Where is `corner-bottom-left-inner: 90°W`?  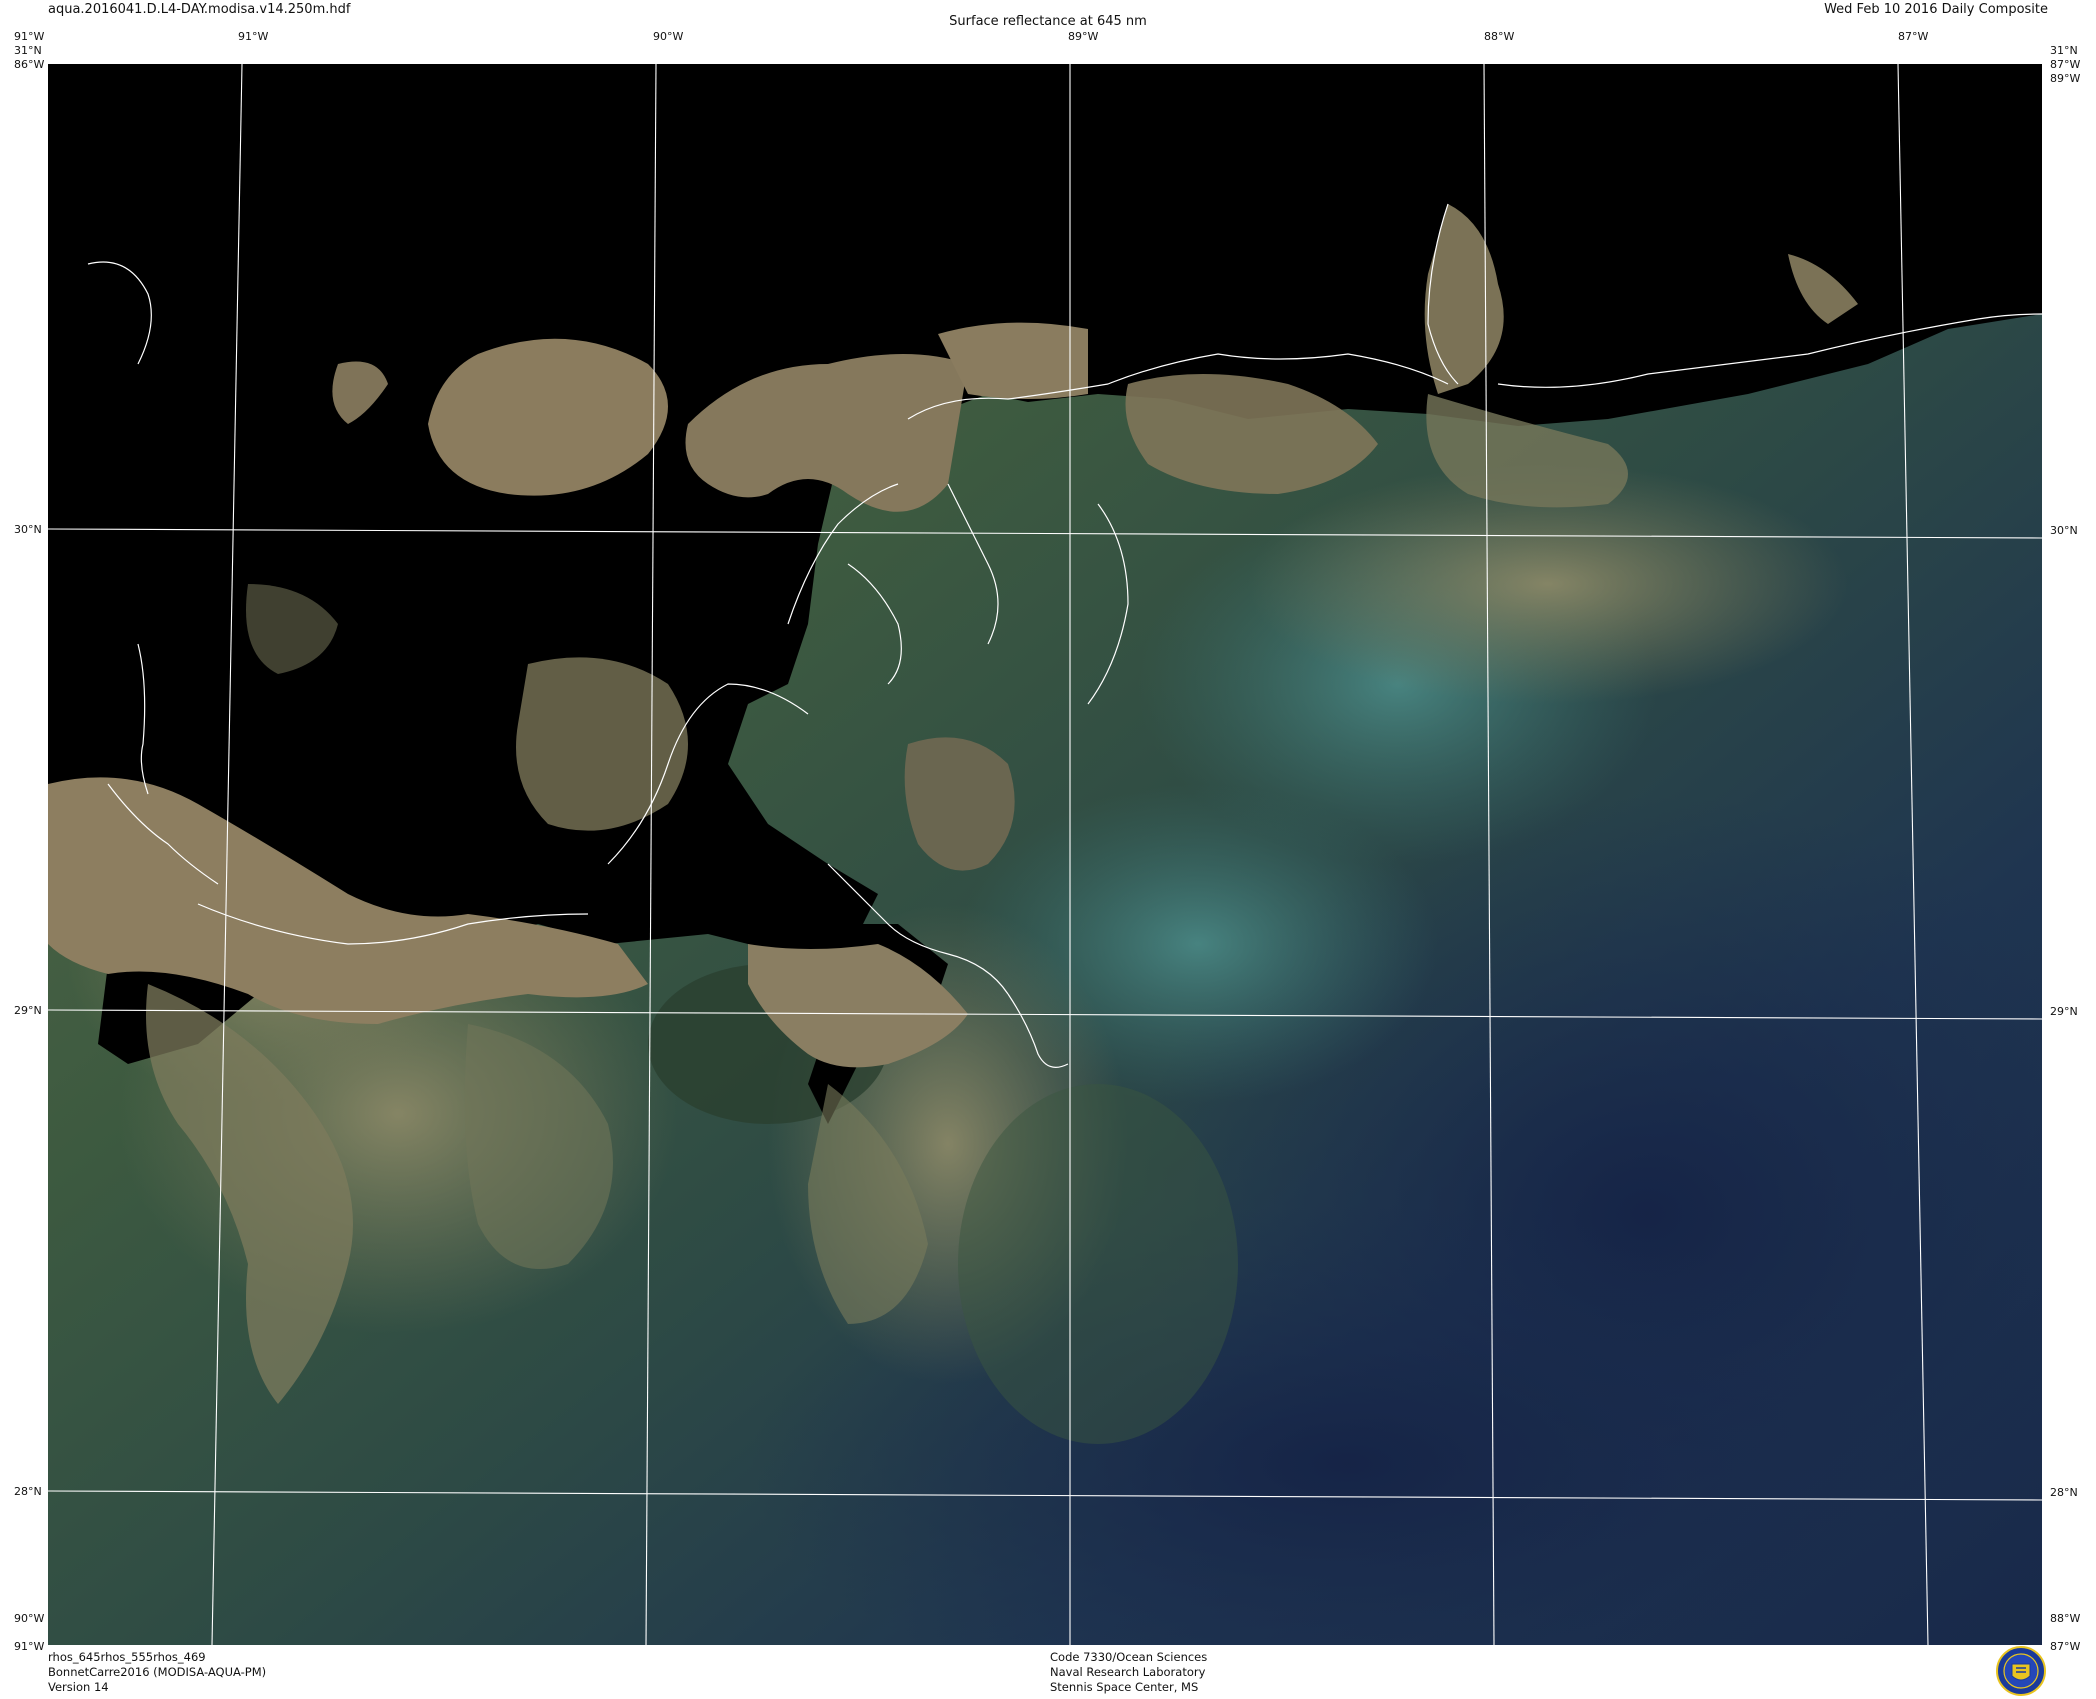 corner-bottom-left-inner: 90°W is located at coordinates (29, 1618).